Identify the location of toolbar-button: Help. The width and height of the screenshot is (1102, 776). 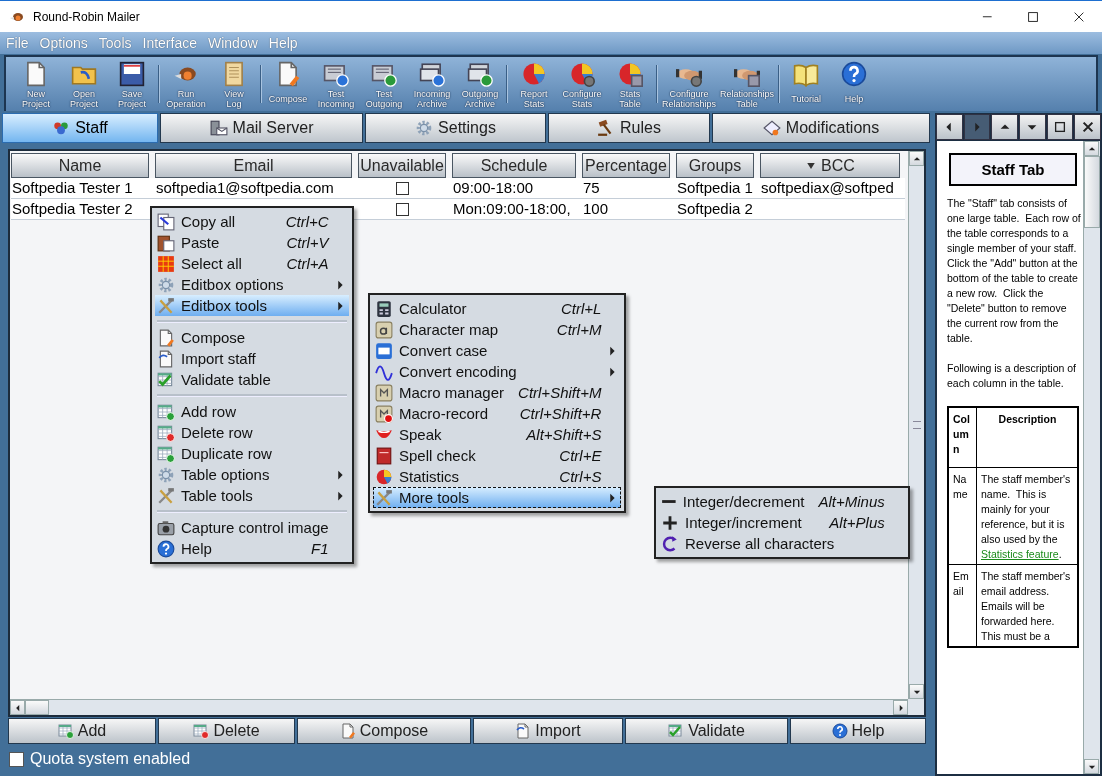
(858, 731).